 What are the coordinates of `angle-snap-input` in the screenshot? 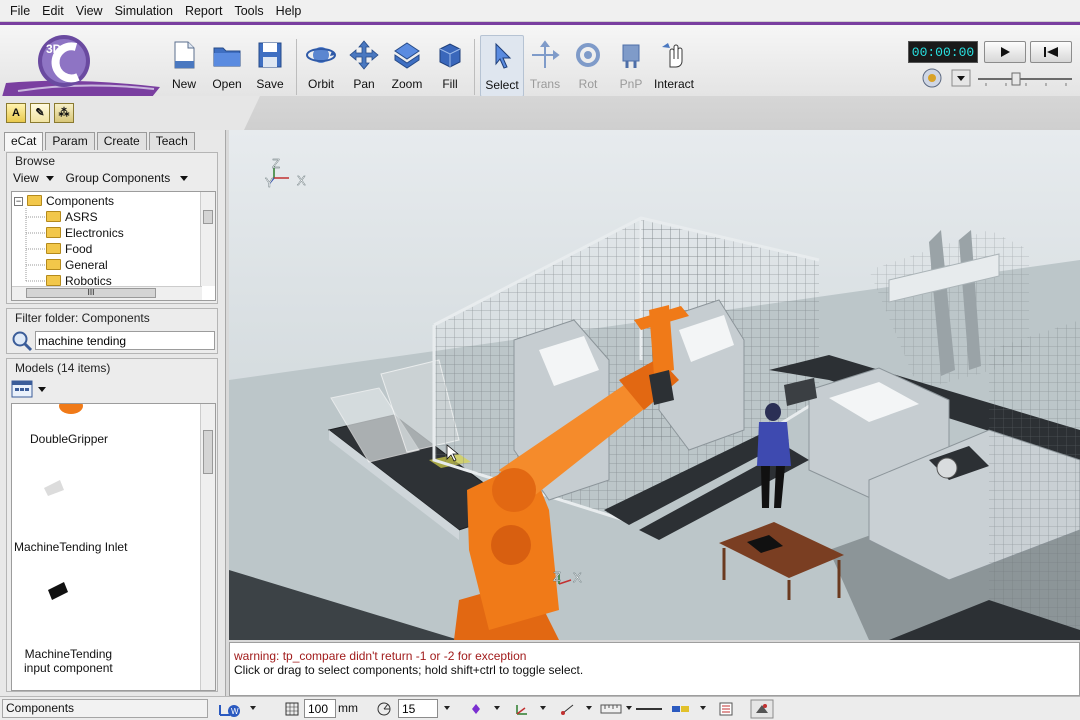 It's located at (418, 708).